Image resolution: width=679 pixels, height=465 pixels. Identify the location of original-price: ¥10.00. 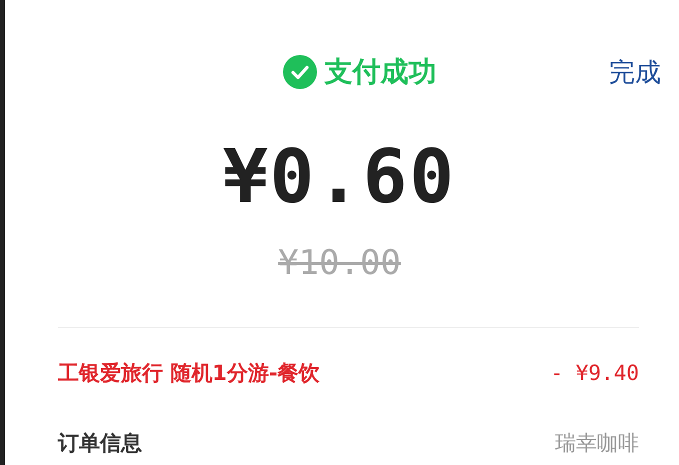
(339, 263).